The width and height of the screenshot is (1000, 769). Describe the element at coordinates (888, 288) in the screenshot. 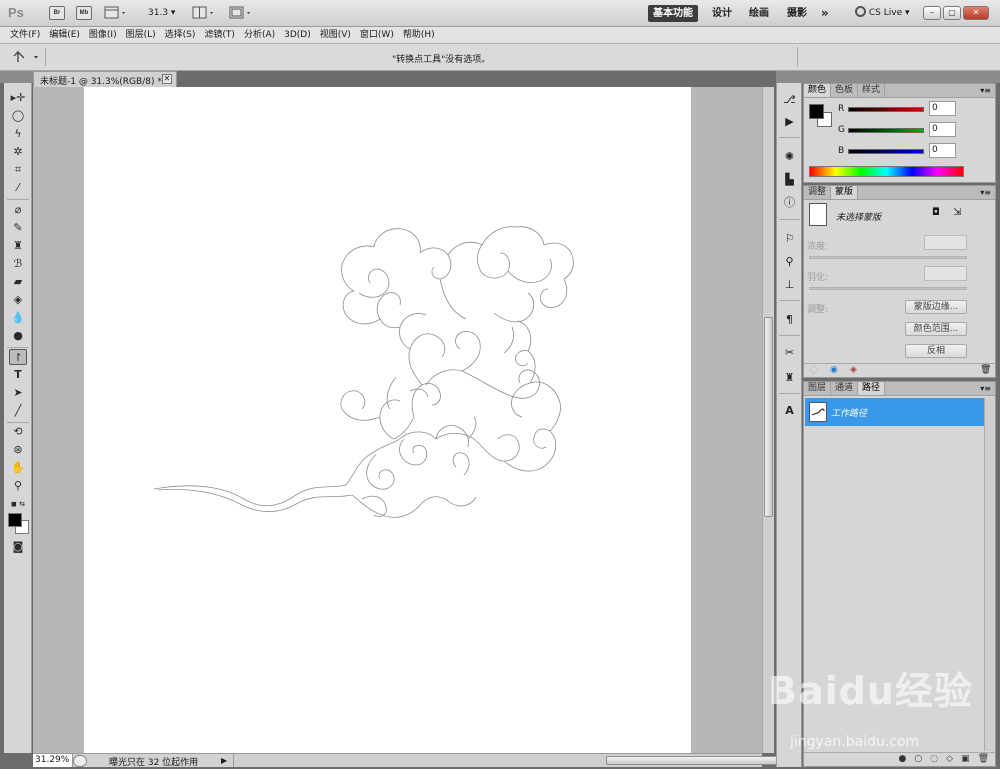

I see `feather-slider` at that location.